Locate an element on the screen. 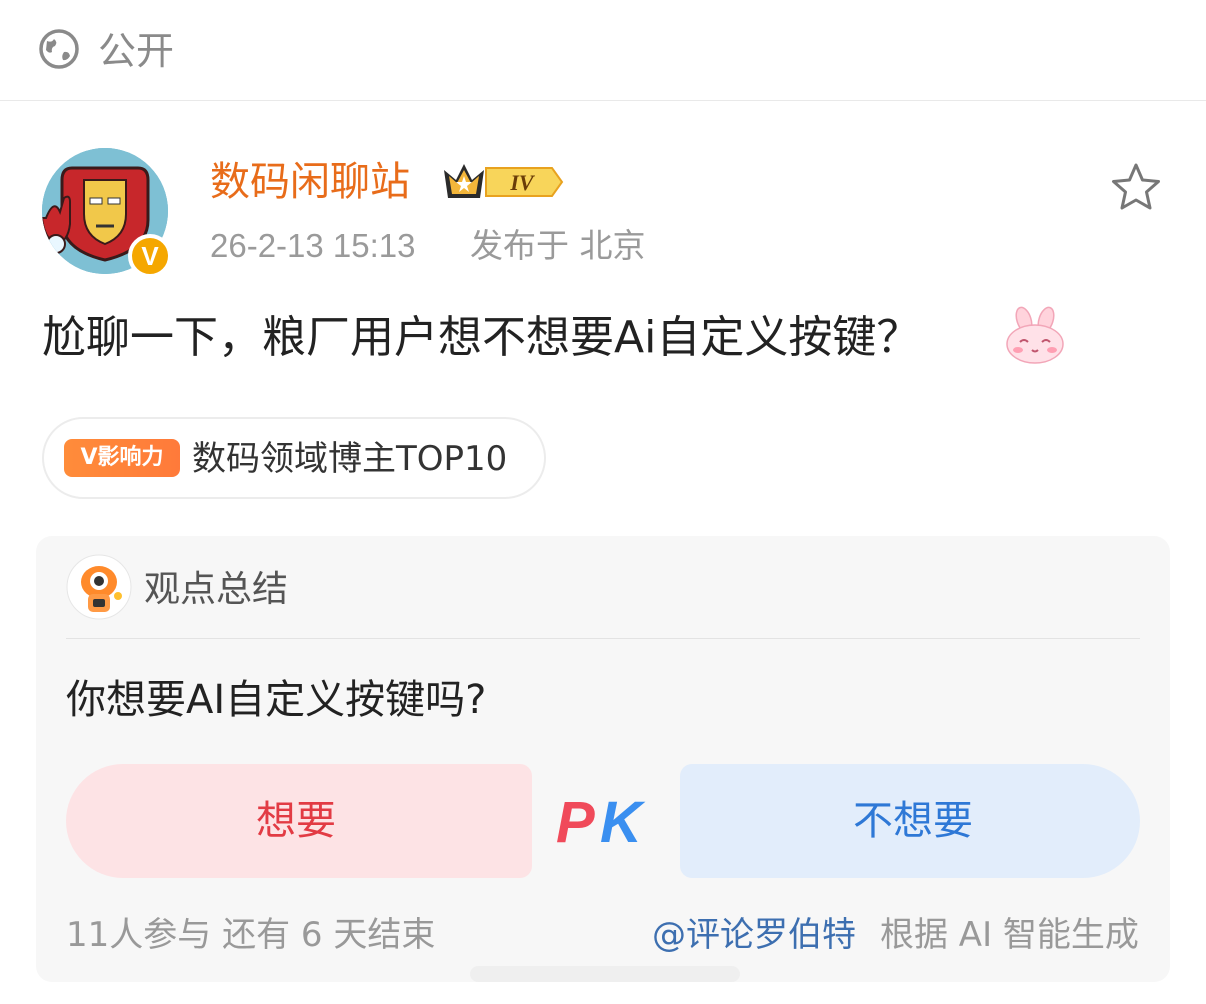 The image size is (1206, 1004). influence-badge: V影响力 is located at coordinates (122, 458).